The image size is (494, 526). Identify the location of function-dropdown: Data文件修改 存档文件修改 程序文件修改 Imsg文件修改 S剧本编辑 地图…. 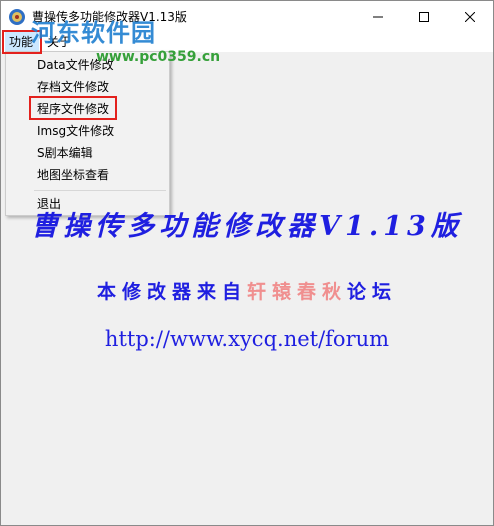
(87, 133).